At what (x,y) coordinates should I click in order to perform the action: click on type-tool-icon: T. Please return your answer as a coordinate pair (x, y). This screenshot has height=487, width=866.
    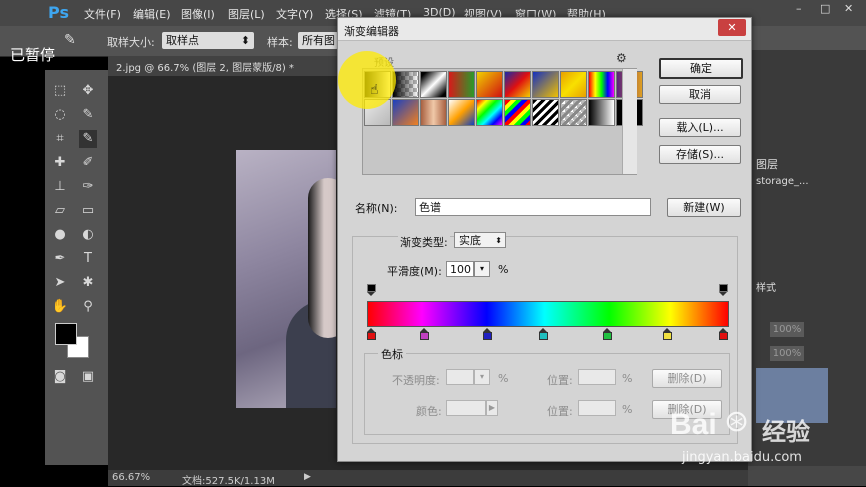
    Looking at the image, I should click on (88, 259).